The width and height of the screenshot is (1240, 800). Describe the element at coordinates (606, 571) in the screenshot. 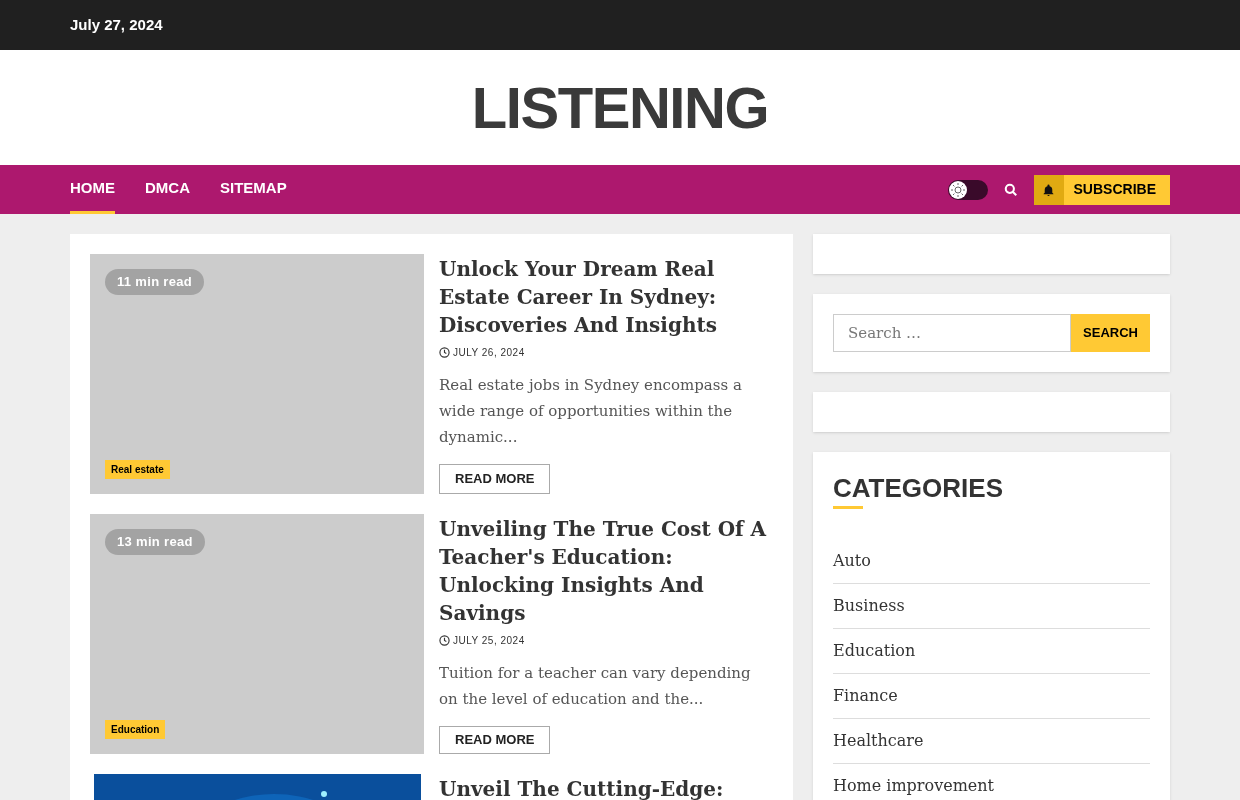

I see `article-title: Unveiling The True Cost Of A Teacher's Education: Unlocking Insights And Savings` at that location.